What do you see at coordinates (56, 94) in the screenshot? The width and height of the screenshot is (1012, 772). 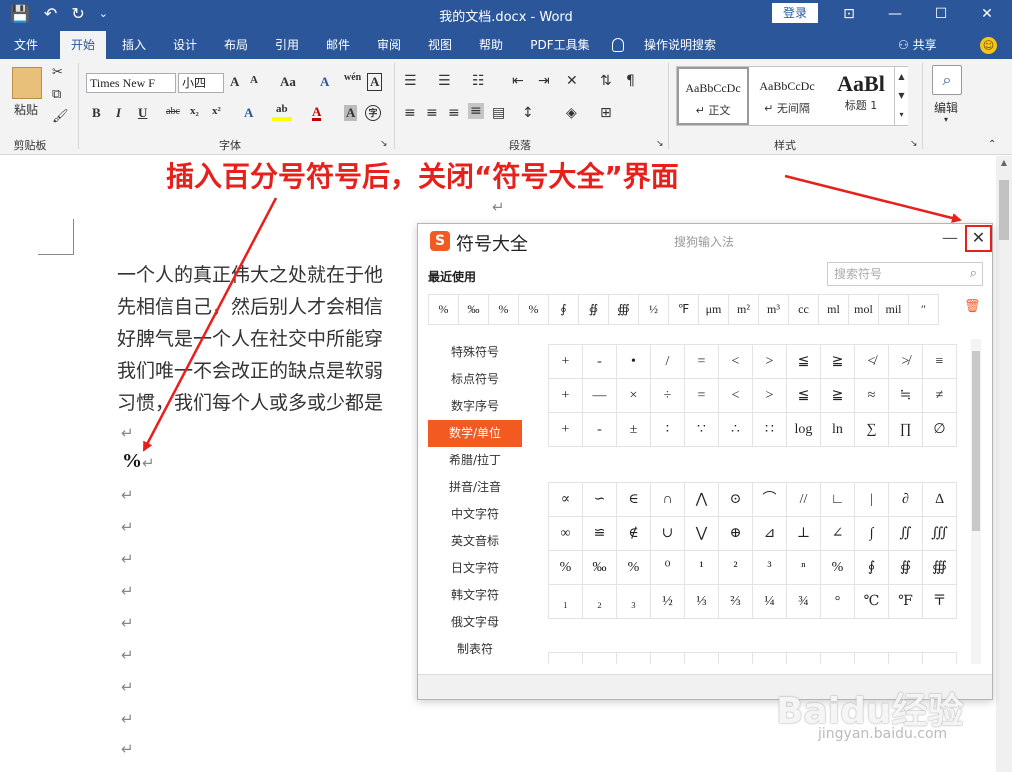 I see `copy-icon: ⧉` at bounding box center [56, 94].